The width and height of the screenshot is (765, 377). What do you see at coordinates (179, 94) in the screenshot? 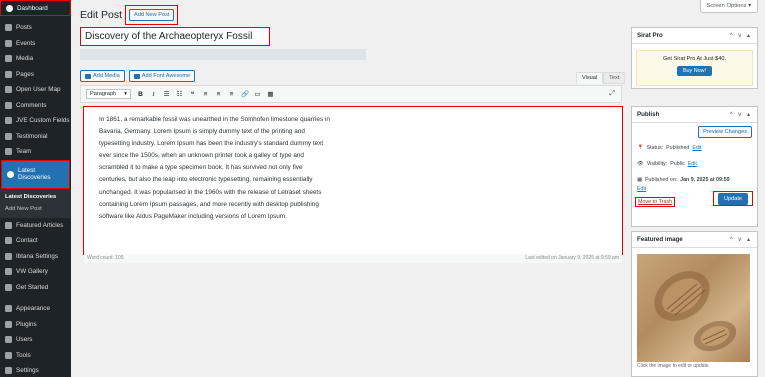
I see `numbered-list-icon: ☷` at bounding box center [179, 94].